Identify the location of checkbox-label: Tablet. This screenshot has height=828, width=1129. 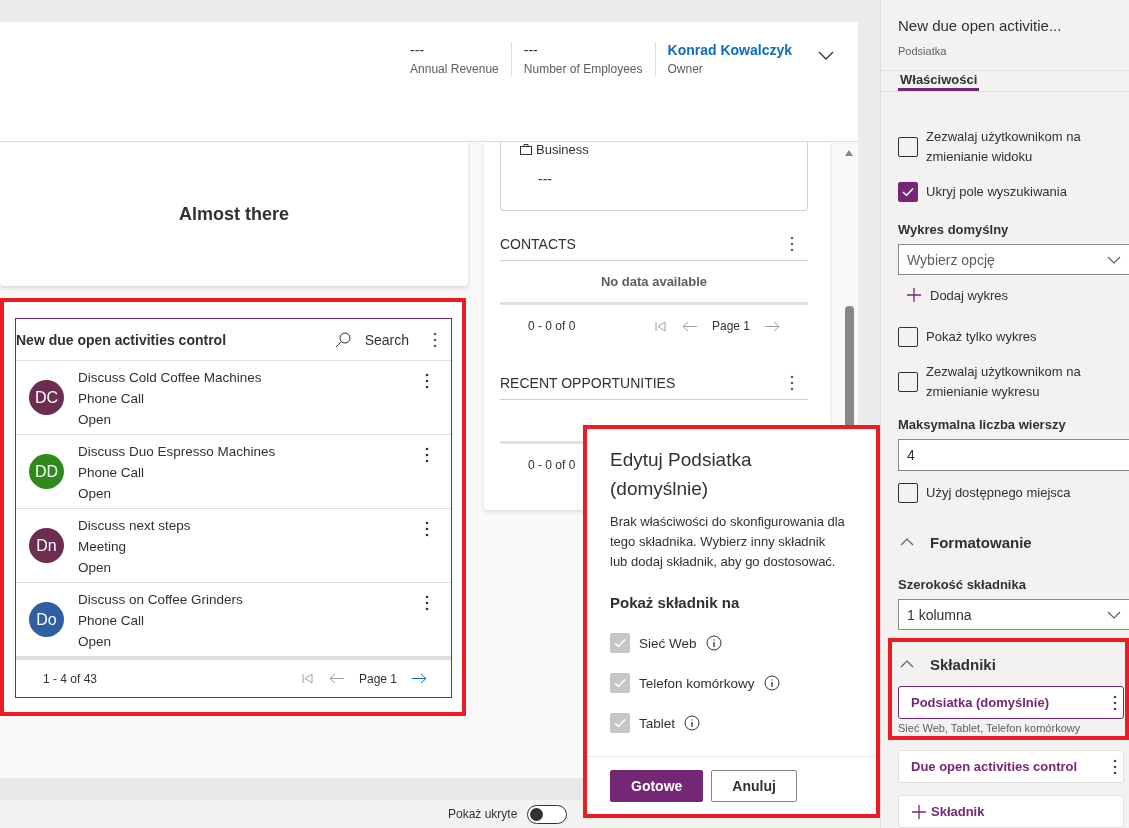
(657, 723).